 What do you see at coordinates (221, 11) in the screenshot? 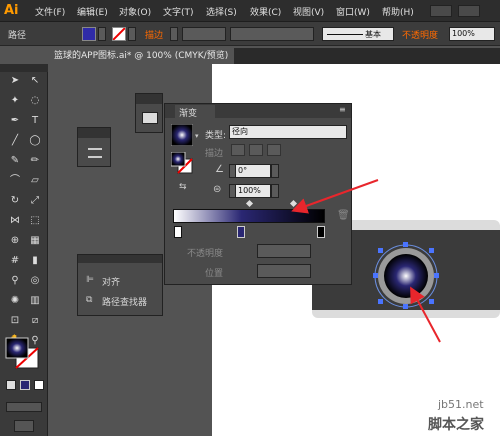
I see `menu-select: 选择(S)` at bounding box center [221, 11].